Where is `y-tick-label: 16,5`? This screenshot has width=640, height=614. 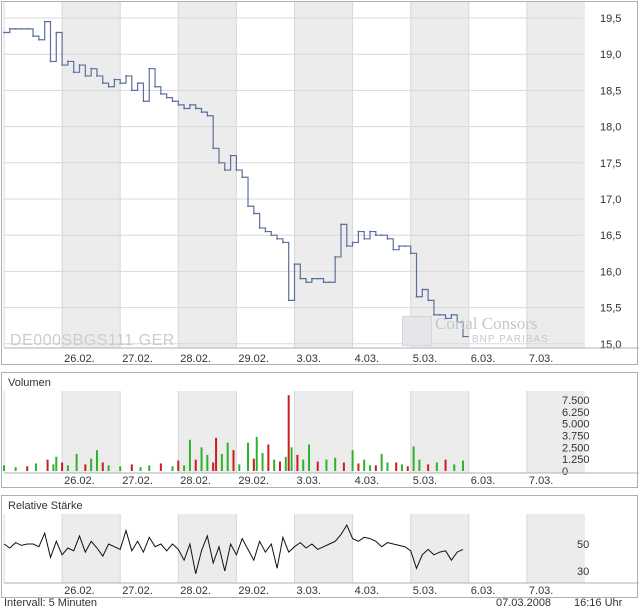
y-tick-label: 16,5 is located at coordinates (610, 236).